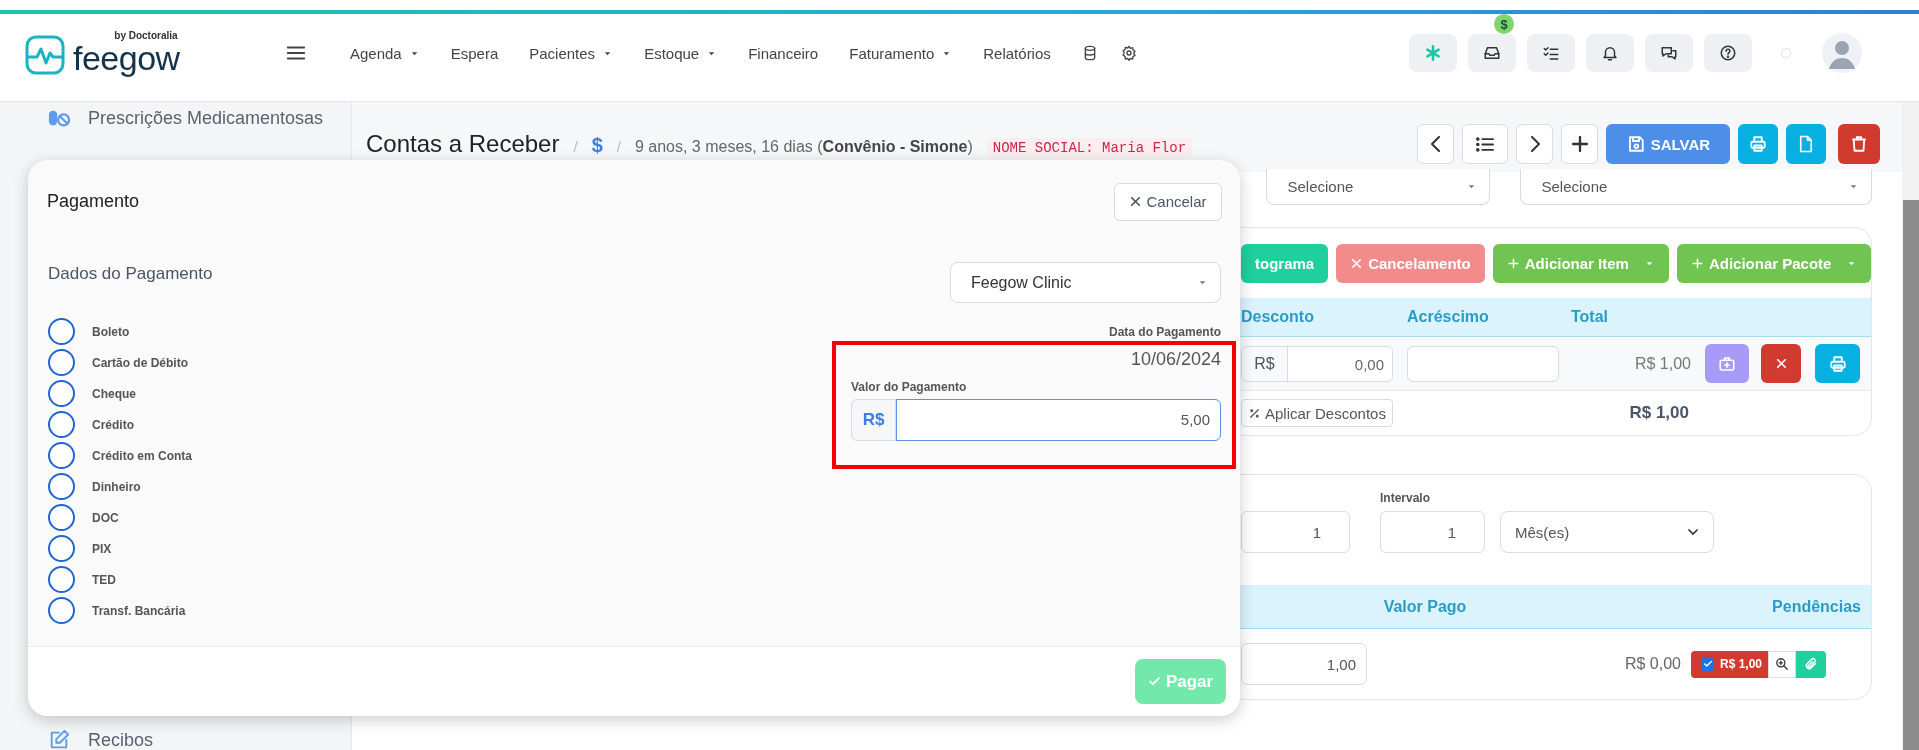 This screenshot has height=750, width=1919. I want to click on trash-icon, so click(1859, 144).